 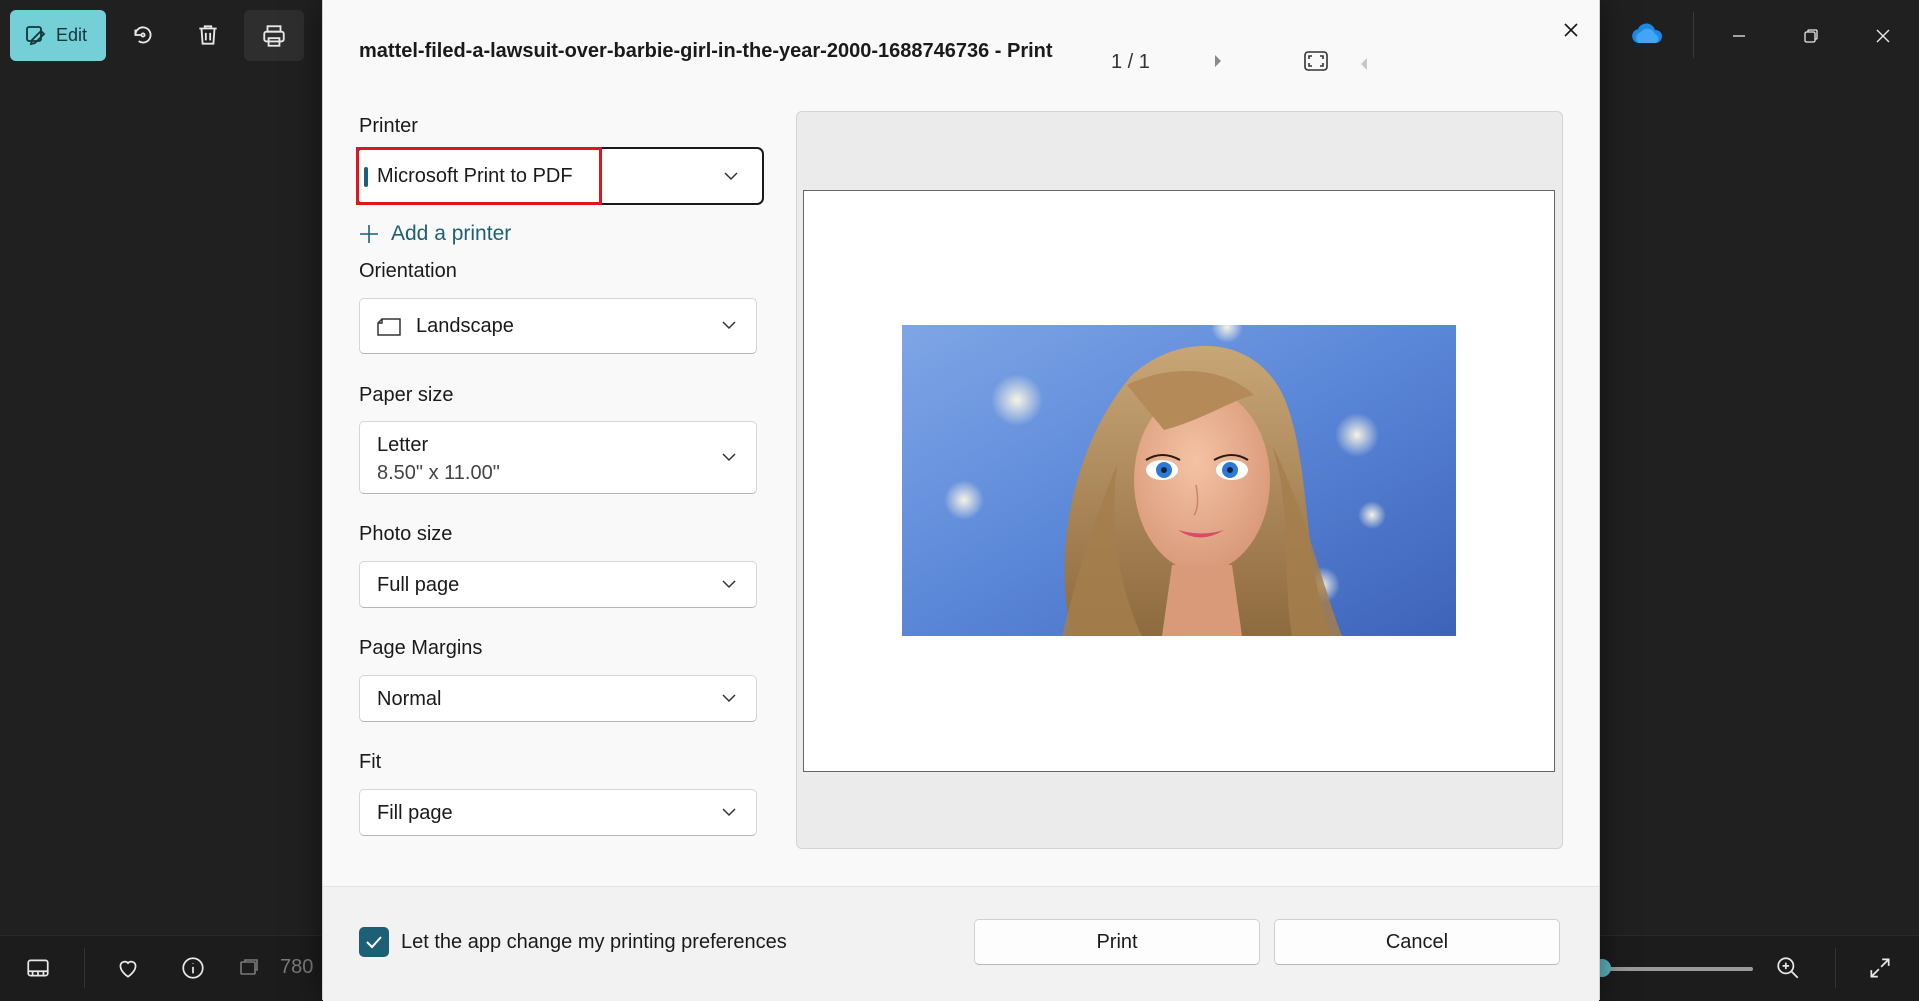 What do you see at coordinates (408, 271) in the screenshot?
I see `orientation-label: Orientation` at bounding box center [408, 271].